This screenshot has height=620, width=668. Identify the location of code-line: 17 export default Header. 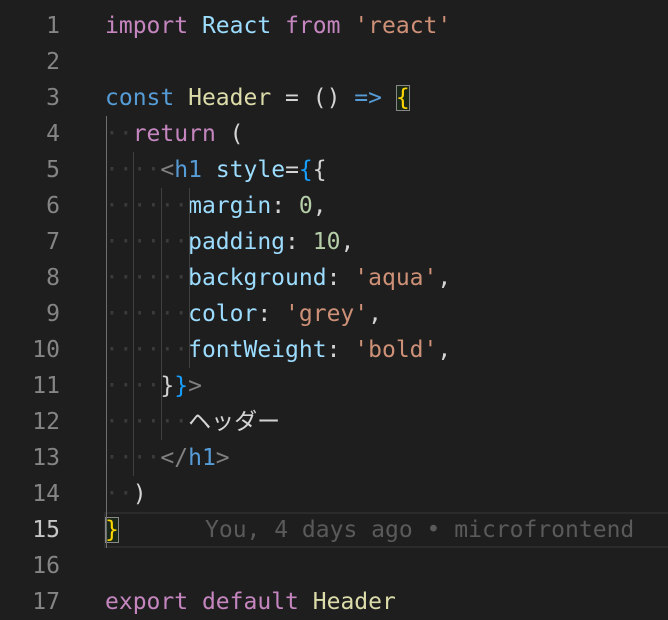
(334, 602).